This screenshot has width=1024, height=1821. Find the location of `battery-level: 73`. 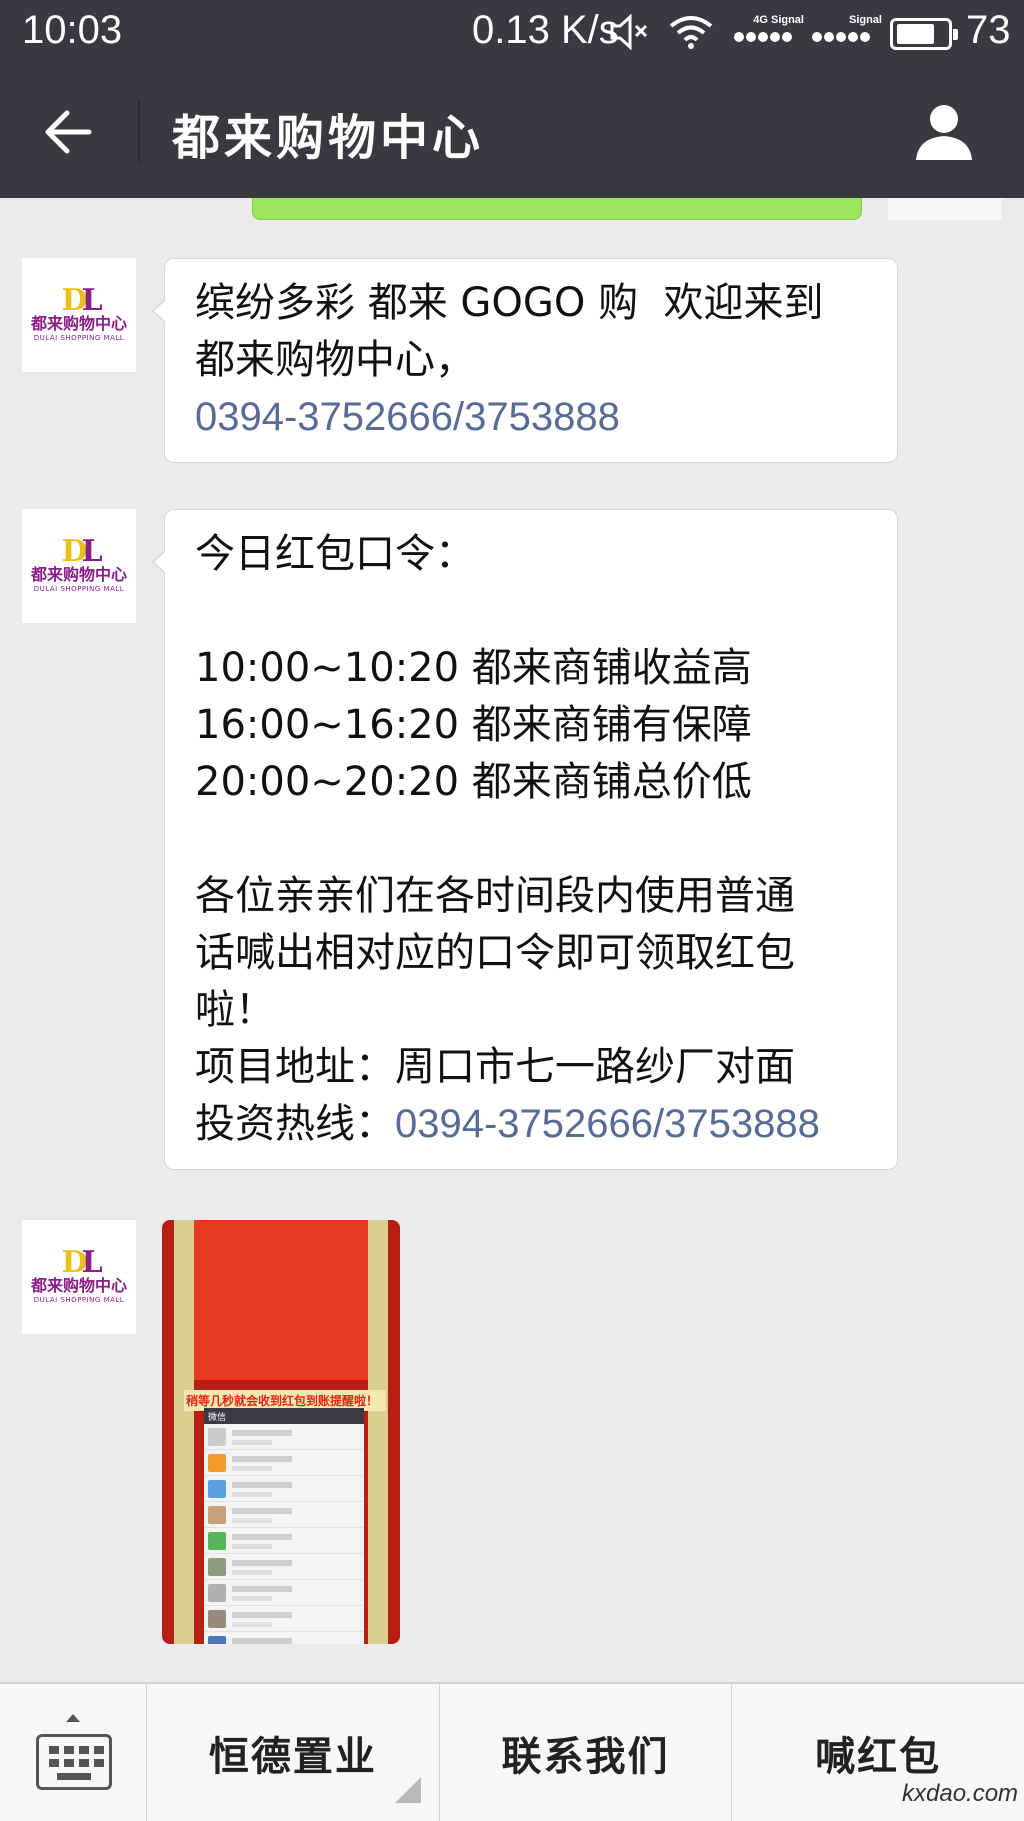

battery-level: 73 is located at coordinates (988, 30).